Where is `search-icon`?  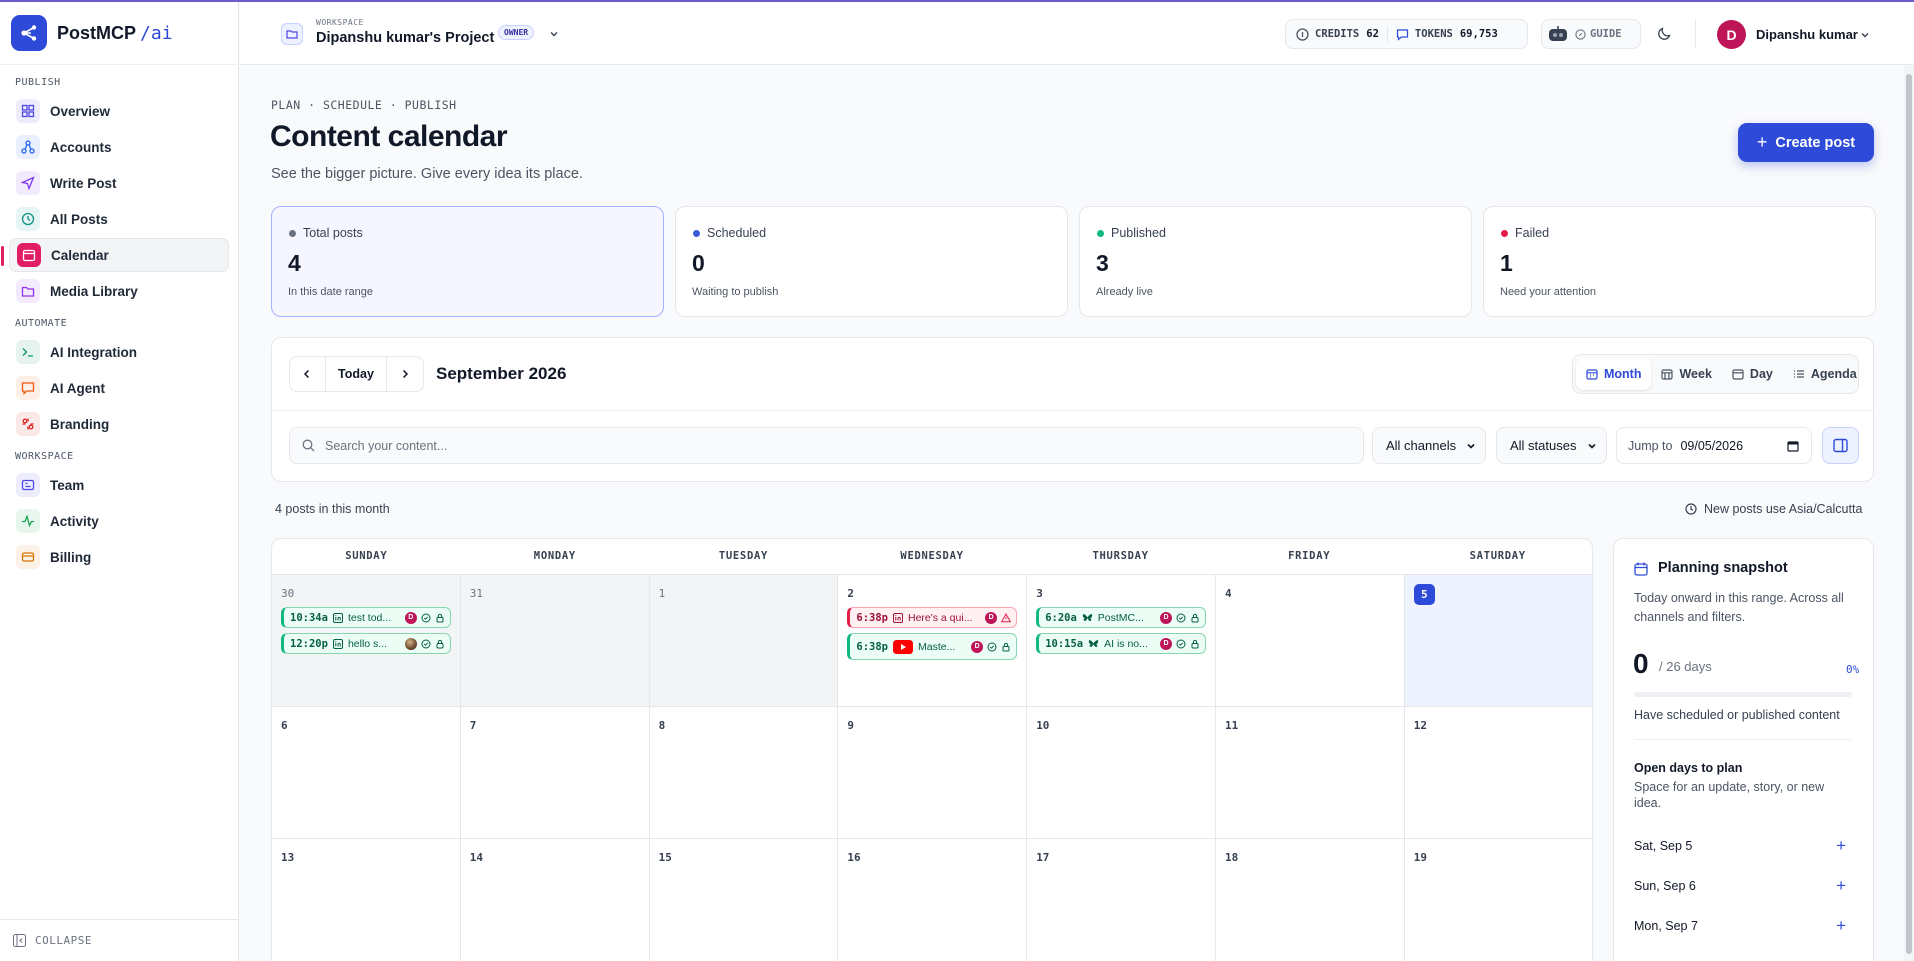
search-icon is located at coordinates (308, 445).